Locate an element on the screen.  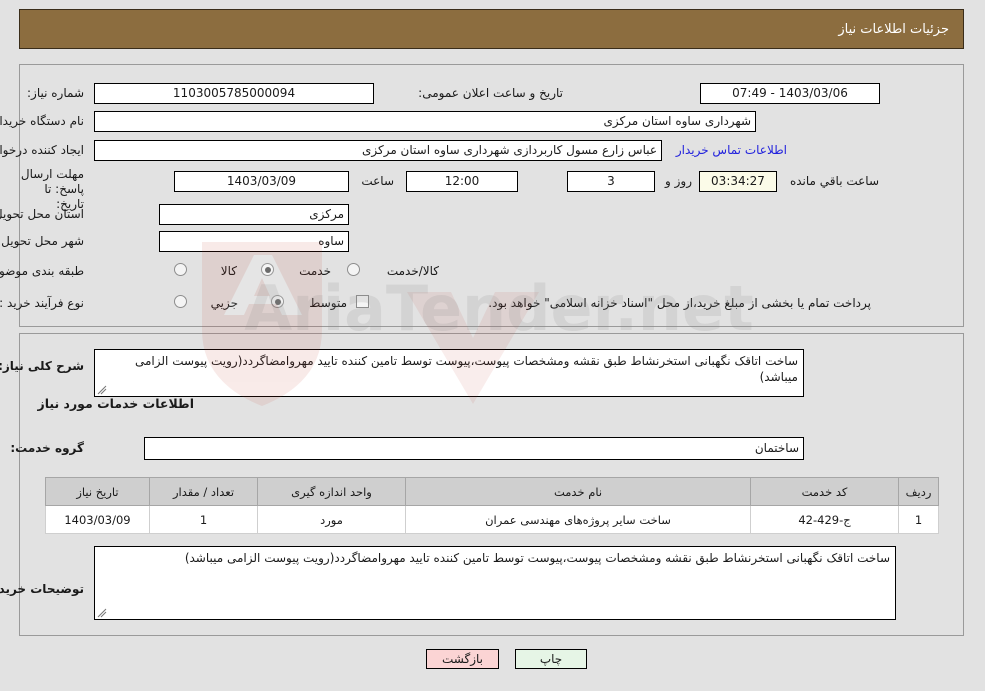
category-label-goods-service: کالا/خدمت is located at coordinates (413, 271).